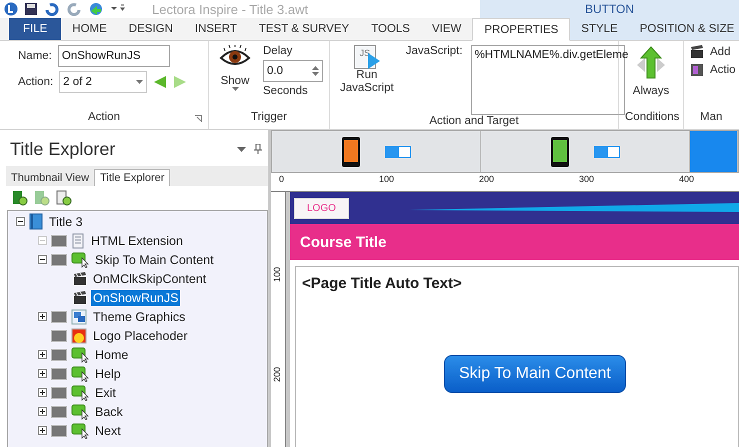  What do you see at coordinates (474, 121) in the screenshot?
I see `group-label: Action and Target` at bounding box center [474, 121].